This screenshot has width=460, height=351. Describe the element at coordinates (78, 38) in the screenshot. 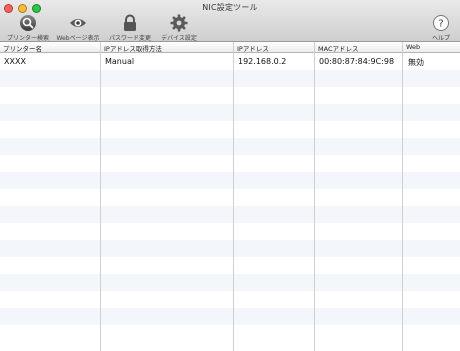

I see `web-page-label: Webページ表示` at that location.